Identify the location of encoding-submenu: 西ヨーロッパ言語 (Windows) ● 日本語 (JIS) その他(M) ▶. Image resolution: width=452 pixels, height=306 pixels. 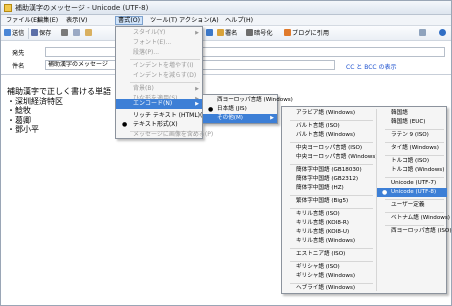
(247, 109).